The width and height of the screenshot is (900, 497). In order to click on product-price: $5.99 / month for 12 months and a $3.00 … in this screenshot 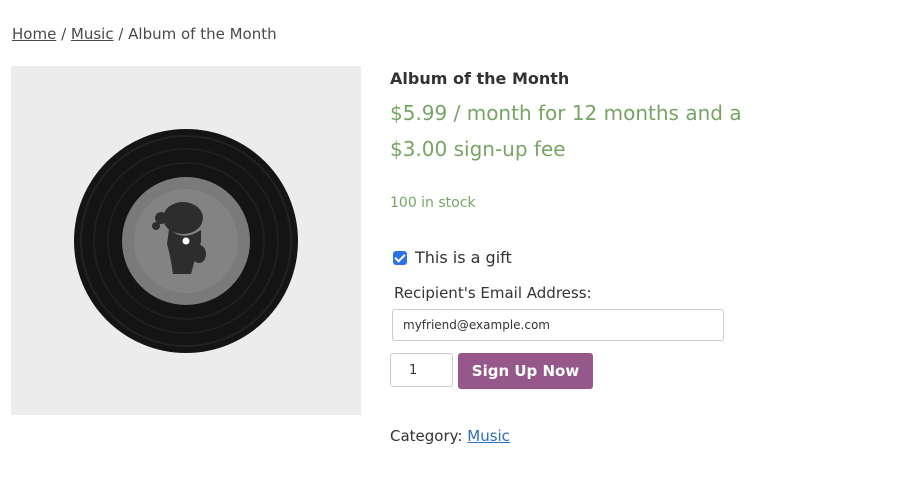, I will do `click(566, 131)`.